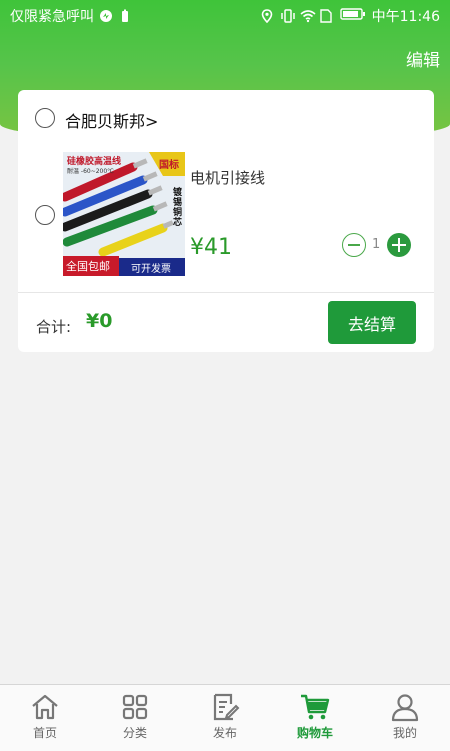 The width and height of the screenshot is (450, 751). I want to click on quantity-increase-button, so click(399, 245).